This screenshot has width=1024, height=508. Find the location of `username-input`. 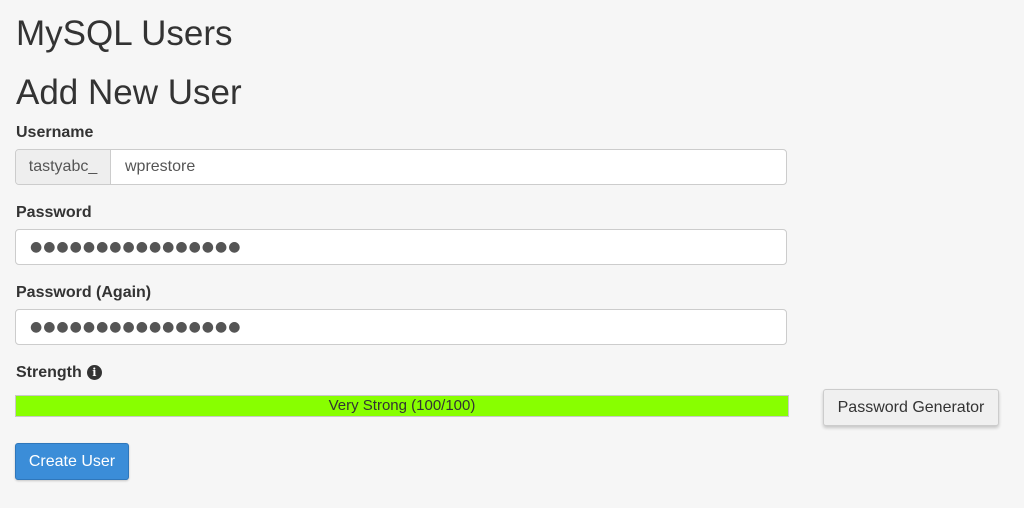

username-input is located at coordinates (448, 167).